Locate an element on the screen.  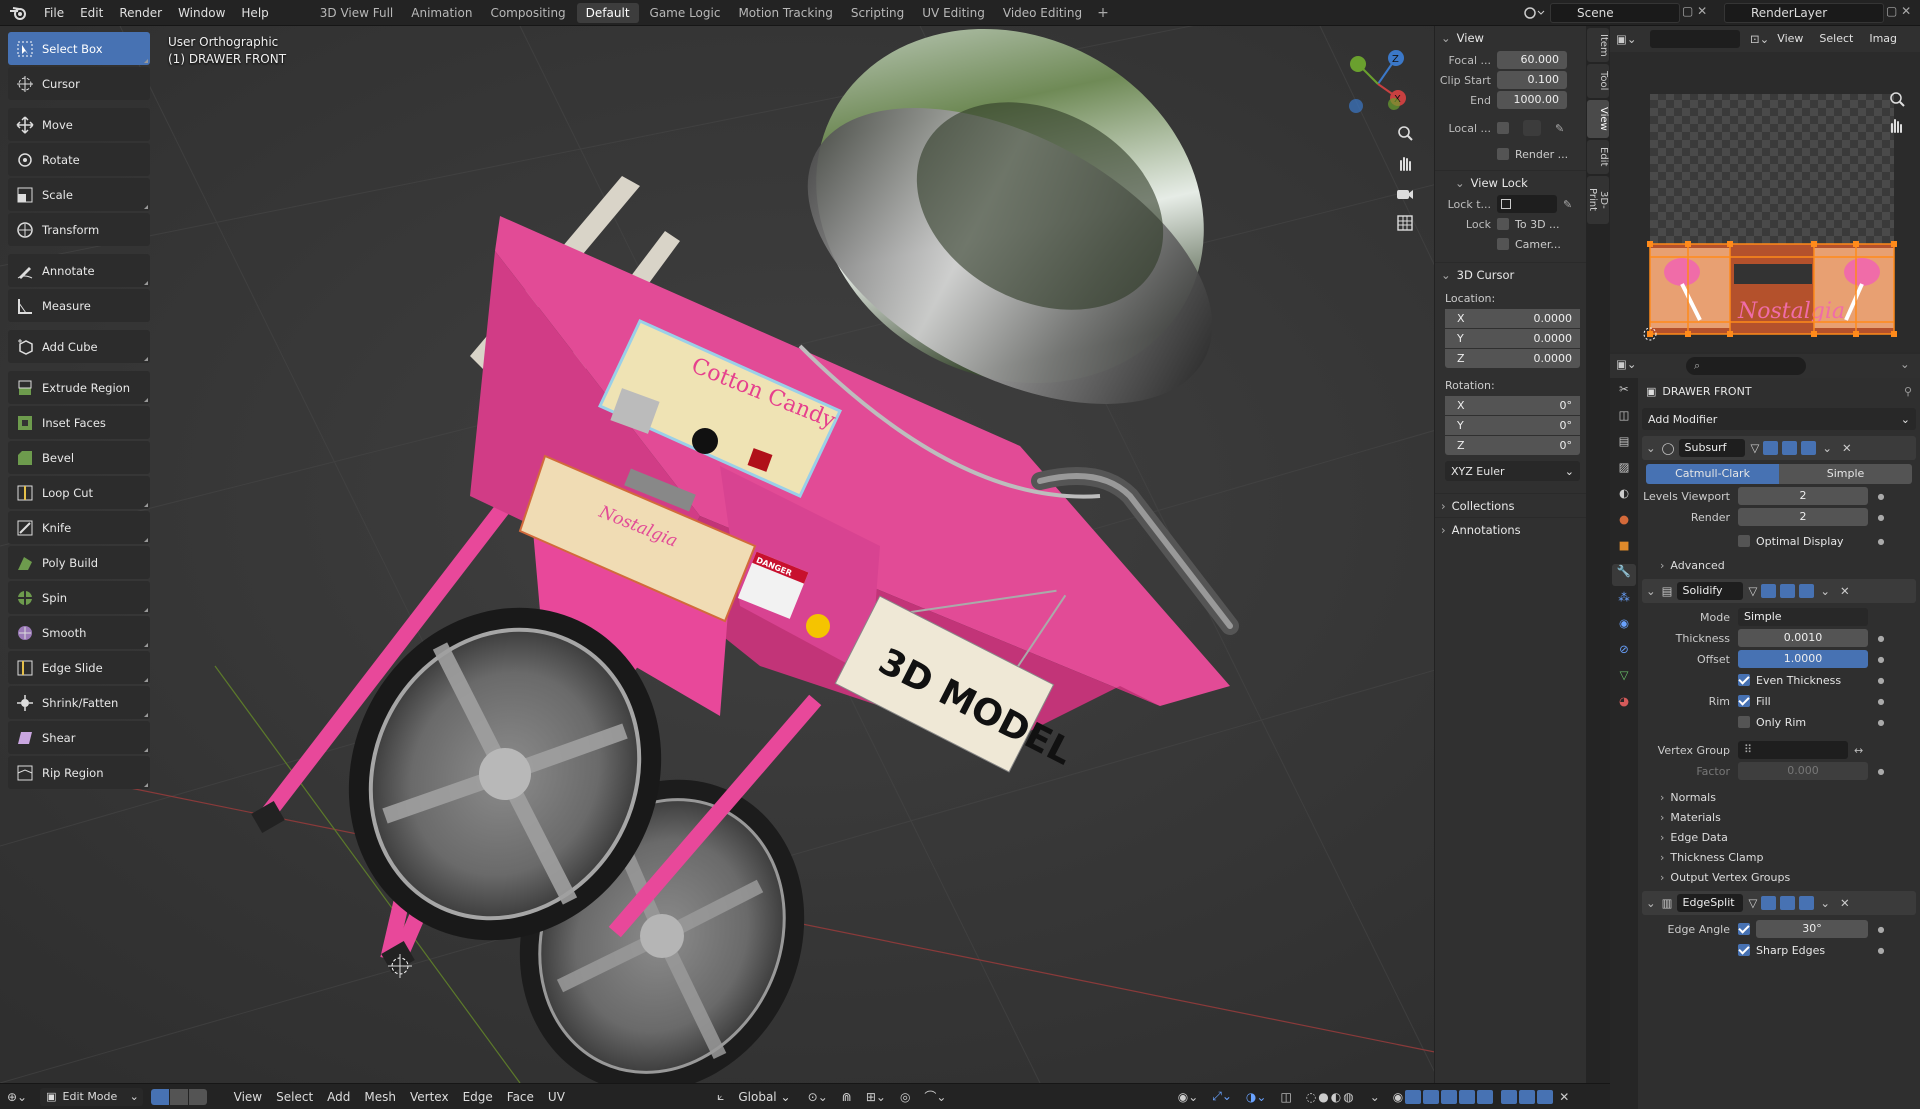
tool-rip-region: Rip Region is located at coordinates (79, 772).